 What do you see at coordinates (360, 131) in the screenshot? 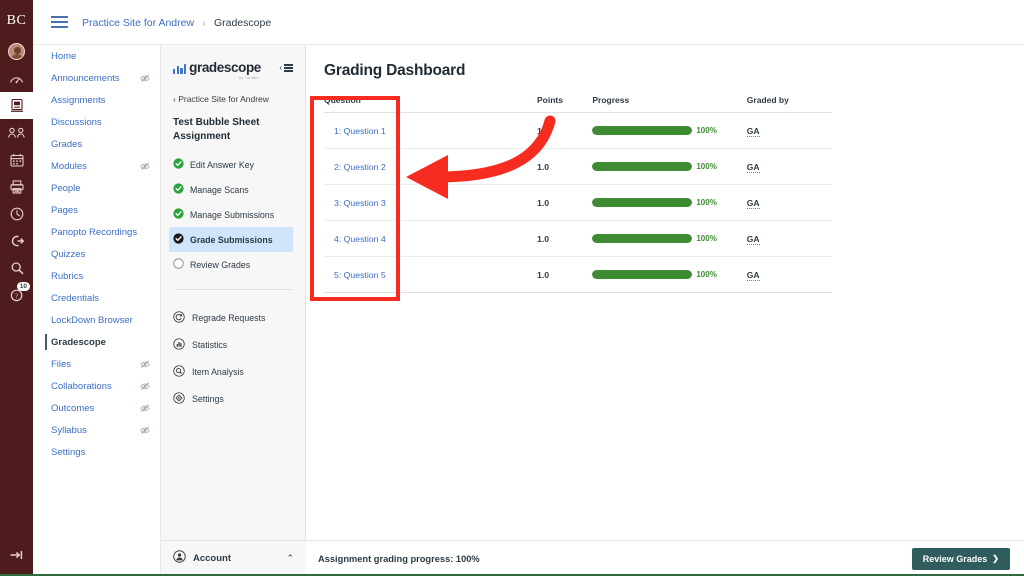
I see `question-link: 1: Question 1` at bounding box center [360, 131].